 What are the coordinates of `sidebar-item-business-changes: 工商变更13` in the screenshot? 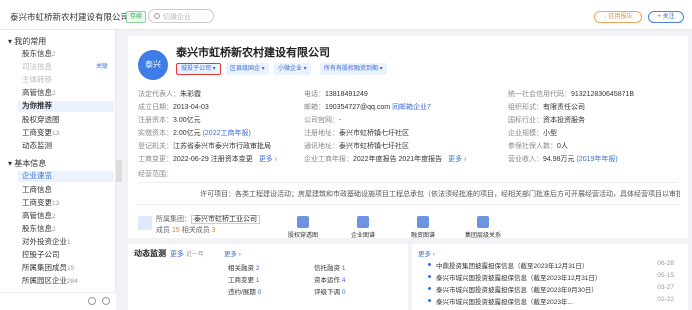 It's located at (68, 203).